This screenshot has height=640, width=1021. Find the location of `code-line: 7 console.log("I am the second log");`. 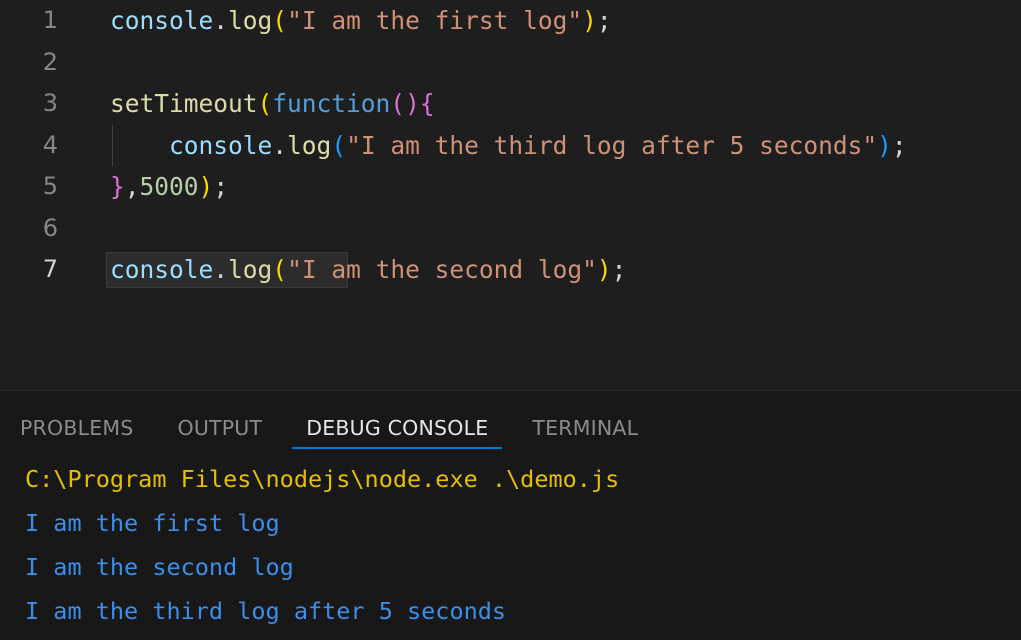

code-line: 7 console.log("I am the second log"); is located at coordinates (510, 270).